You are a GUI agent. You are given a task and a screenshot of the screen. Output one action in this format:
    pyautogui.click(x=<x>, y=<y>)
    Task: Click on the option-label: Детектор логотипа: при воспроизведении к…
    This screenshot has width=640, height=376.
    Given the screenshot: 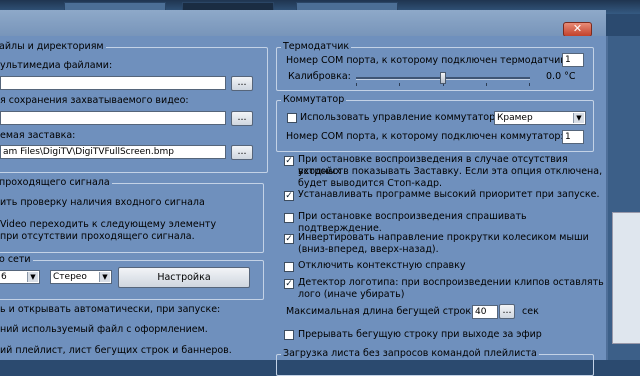 What is the action you would take?
    pyautogui.click(x=451, y=282)
    